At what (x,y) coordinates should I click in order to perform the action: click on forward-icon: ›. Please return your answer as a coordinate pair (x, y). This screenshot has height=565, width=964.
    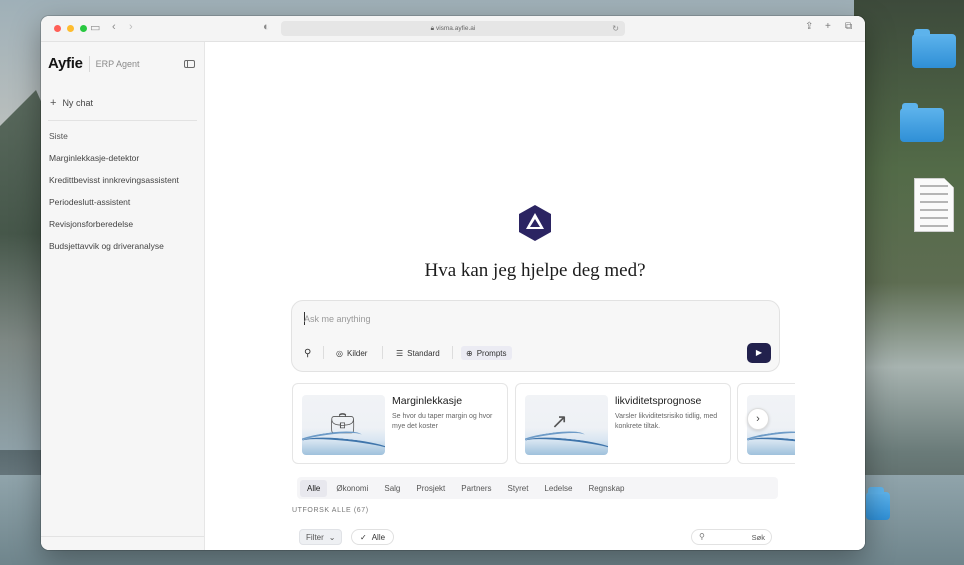
    Looking at the image, I should click on (131, 27).